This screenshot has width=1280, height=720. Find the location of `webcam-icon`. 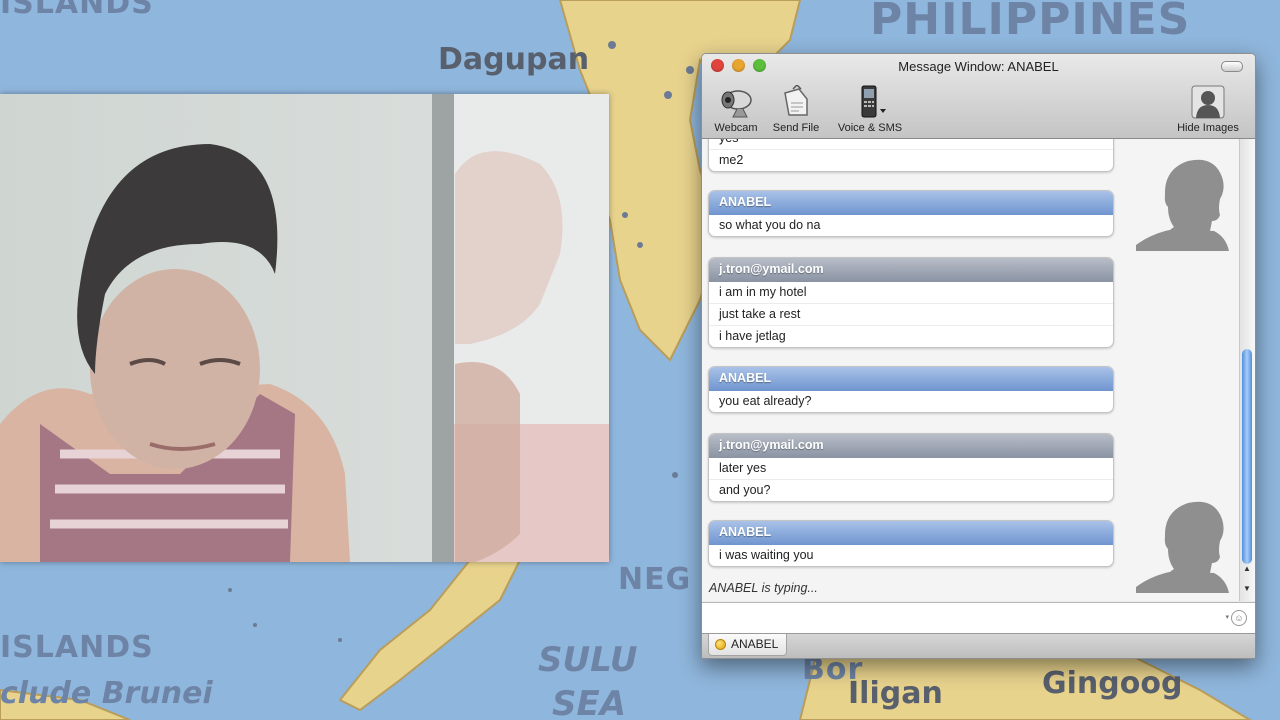

webcam-icon is located at coordinates (736, 102).